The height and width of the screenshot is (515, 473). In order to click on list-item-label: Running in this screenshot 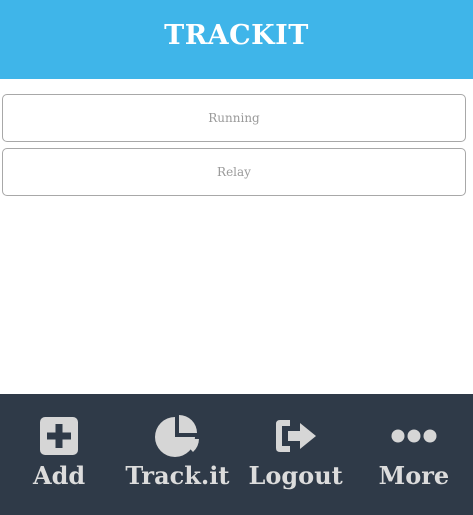, I will do `click(234, 118)`.